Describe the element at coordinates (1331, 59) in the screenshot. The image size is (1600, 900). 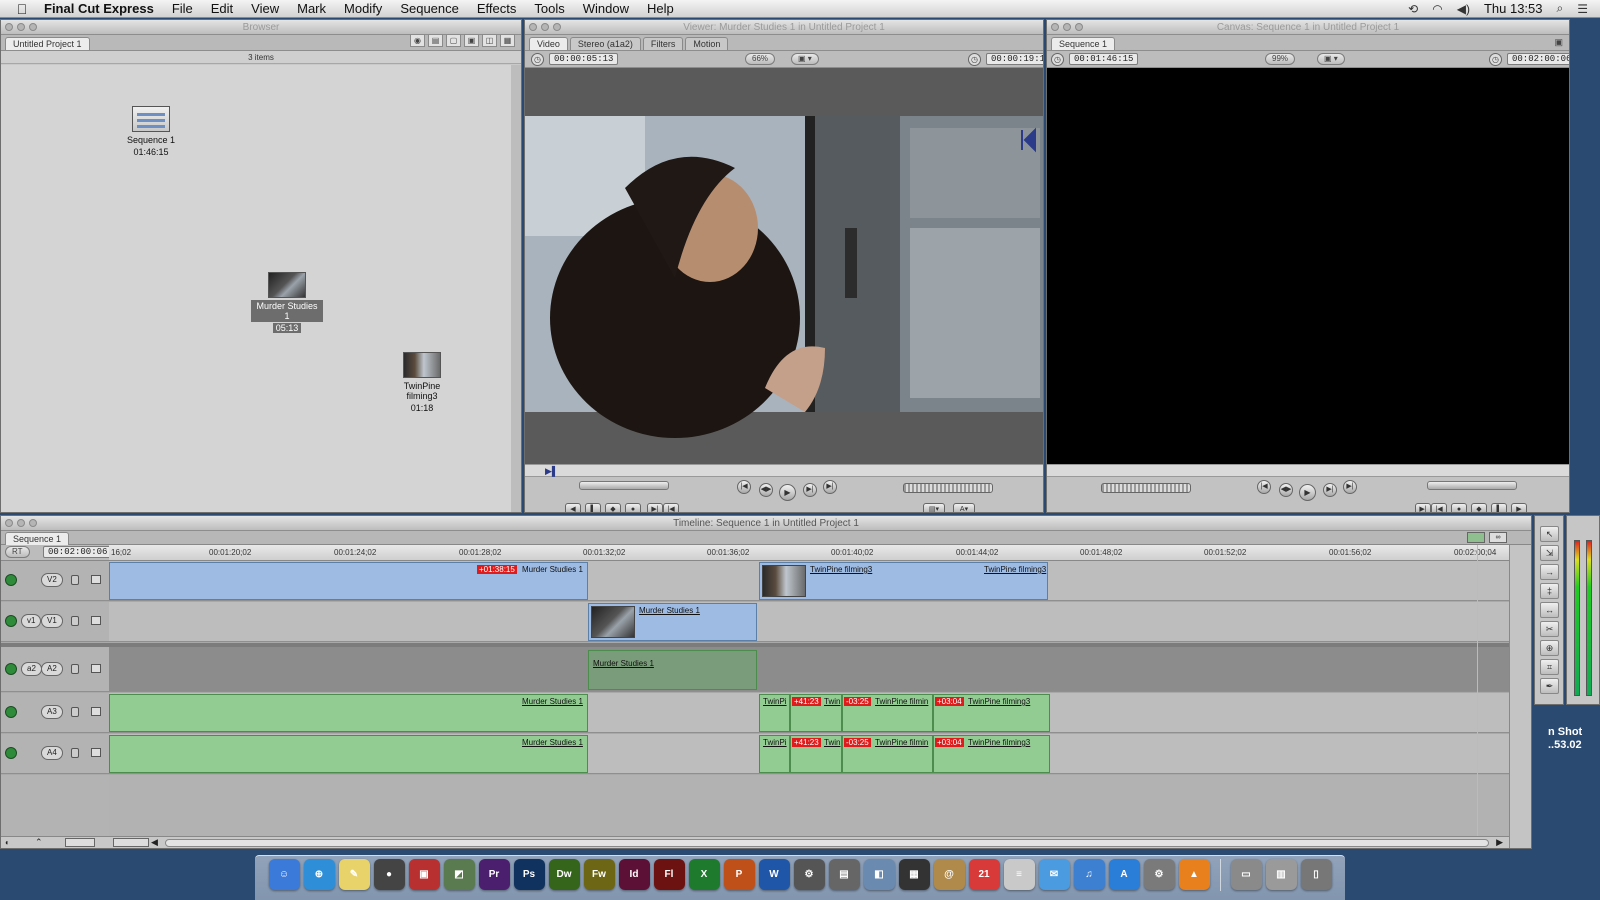
I see `canvas-view-popup: ▣ ▾` at that location.